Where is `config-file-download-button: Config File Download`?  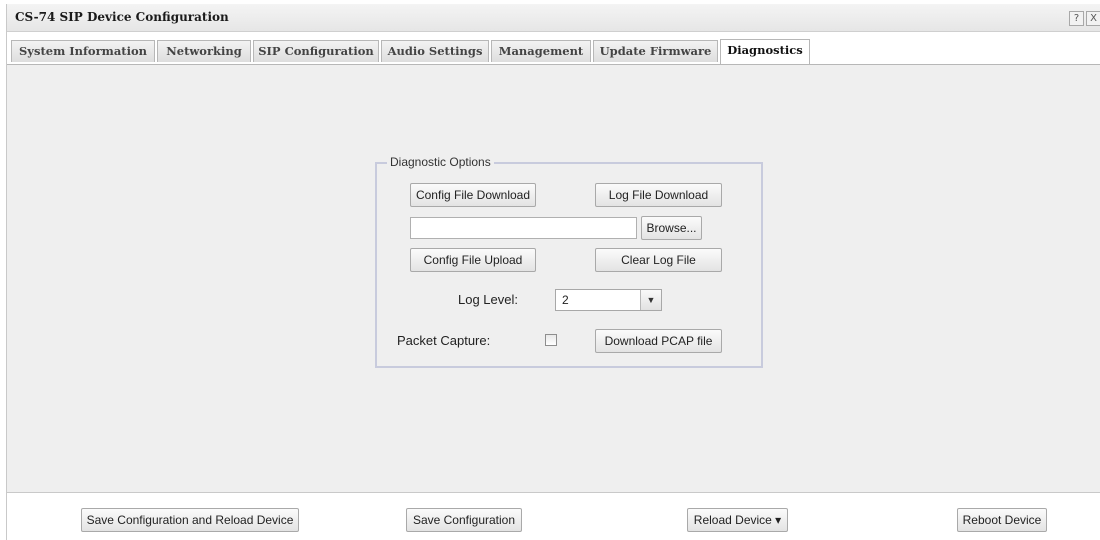
config-file-download-button: Config File Download is located at coordinates (473, 195).